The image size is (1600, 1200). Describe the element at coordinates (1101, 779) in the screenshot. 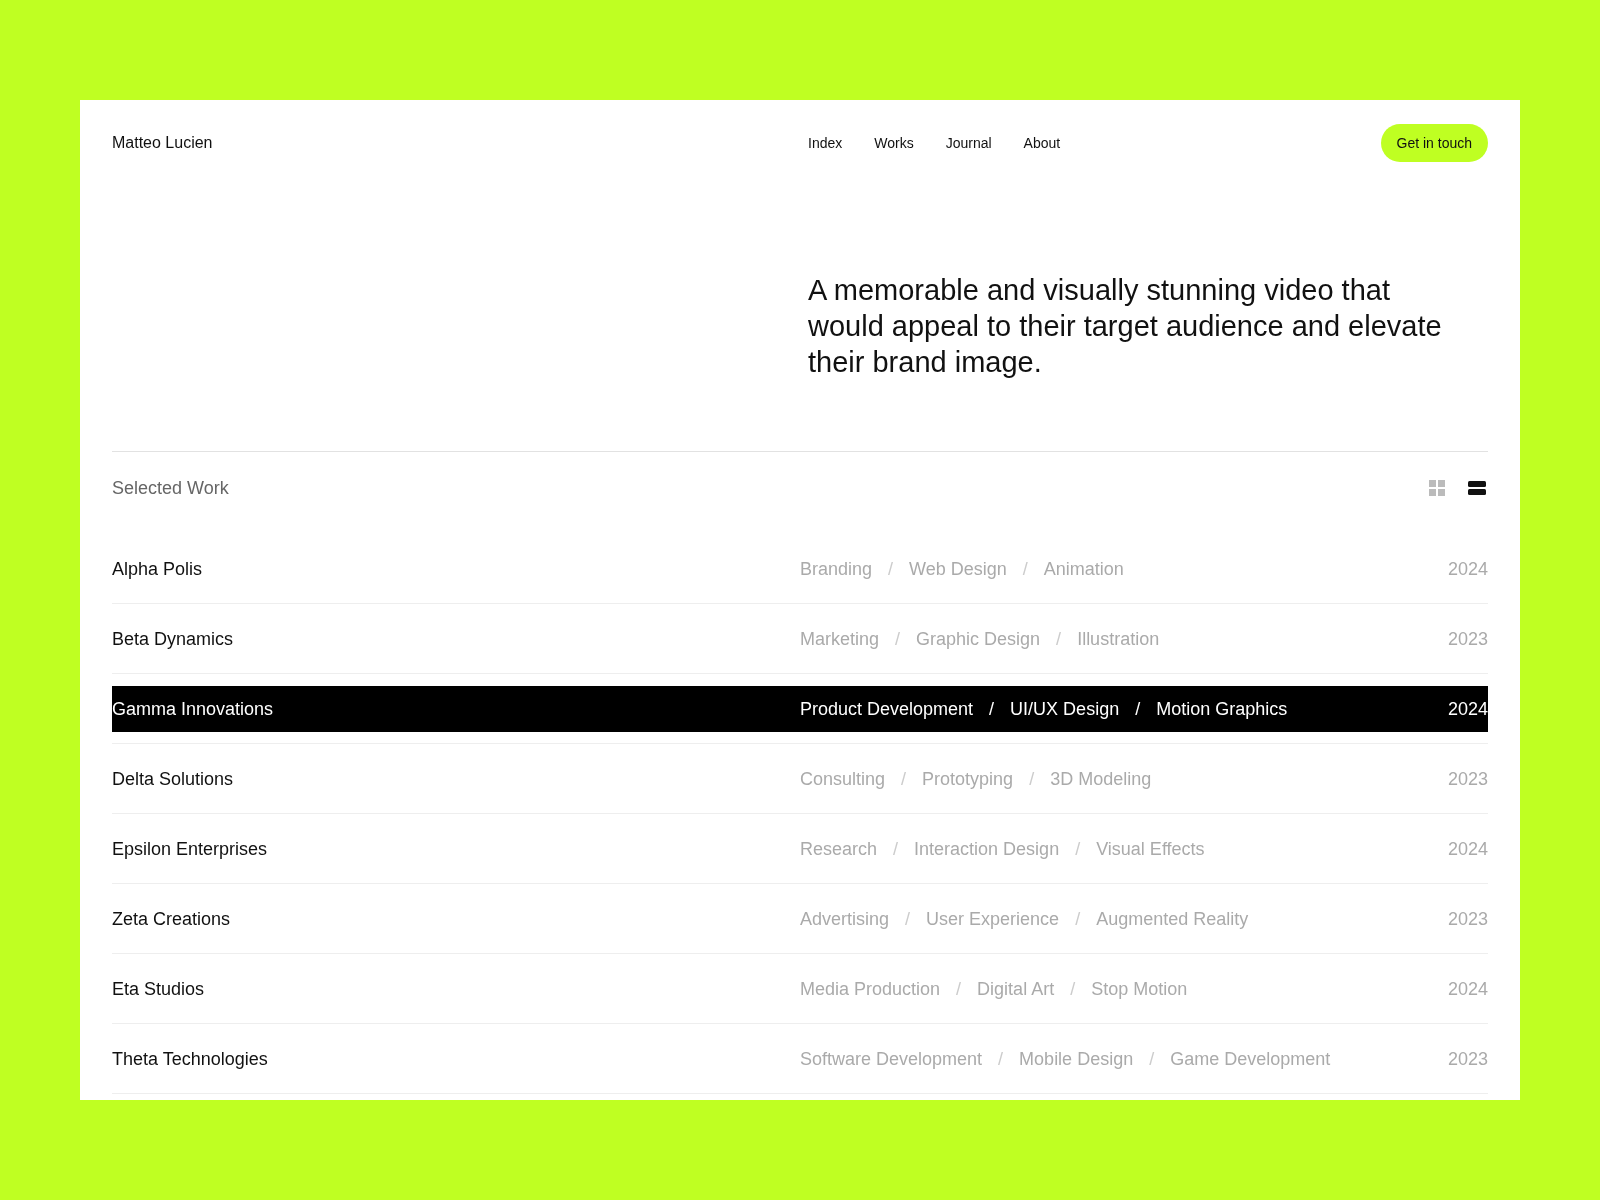

I see `project-tag: 3D Modeling` at that location.